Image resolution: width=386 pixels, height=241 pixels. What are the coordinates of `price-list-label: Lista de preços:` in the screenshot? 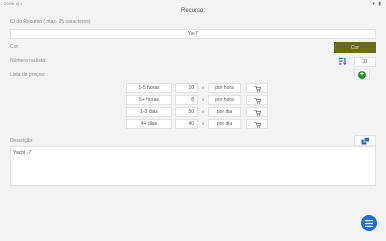 It's located at (28, 75).